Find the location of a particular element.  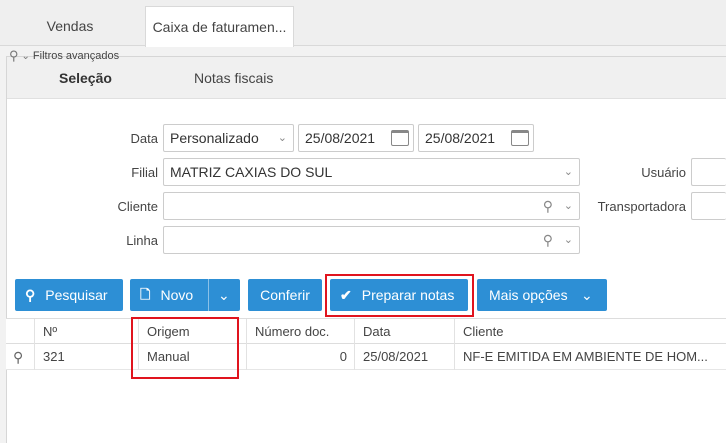

filial-label: Filial is located at coordinates (144, 172).